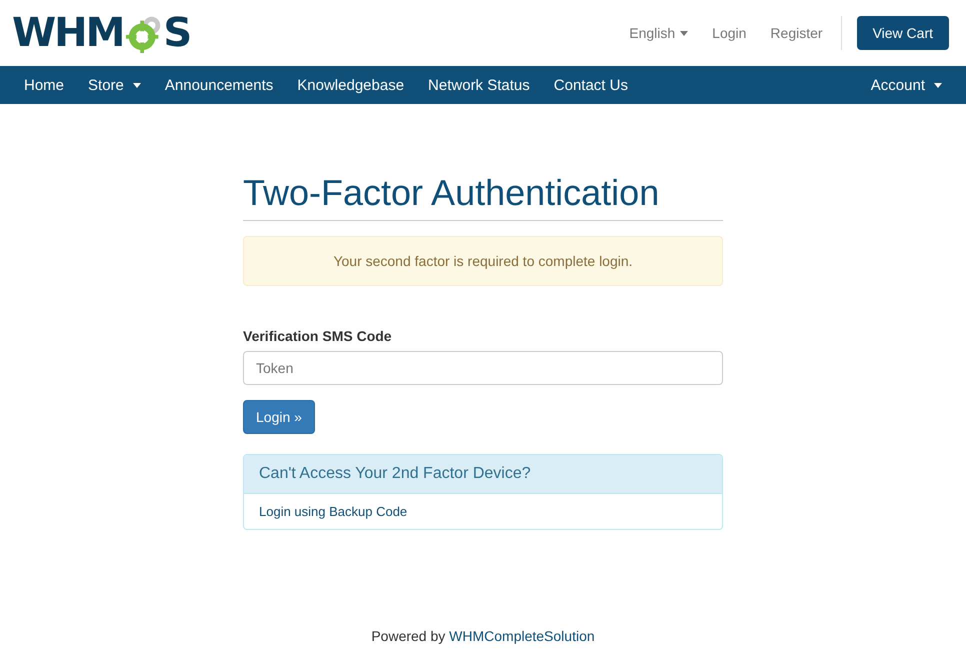  What do you see at coordinates (522, 636) in the screenshot?
I see `footer-link: WHMCompleteSolution` at bounding box center [522, 636].